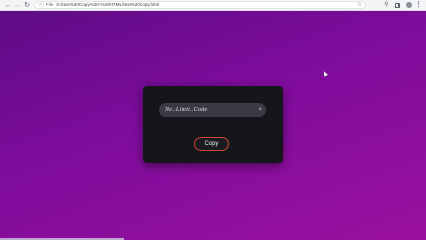  Describe the element at coordinates (418, 5) in the screenshot. I see `browser-menu-icon: ⋮` at that location.